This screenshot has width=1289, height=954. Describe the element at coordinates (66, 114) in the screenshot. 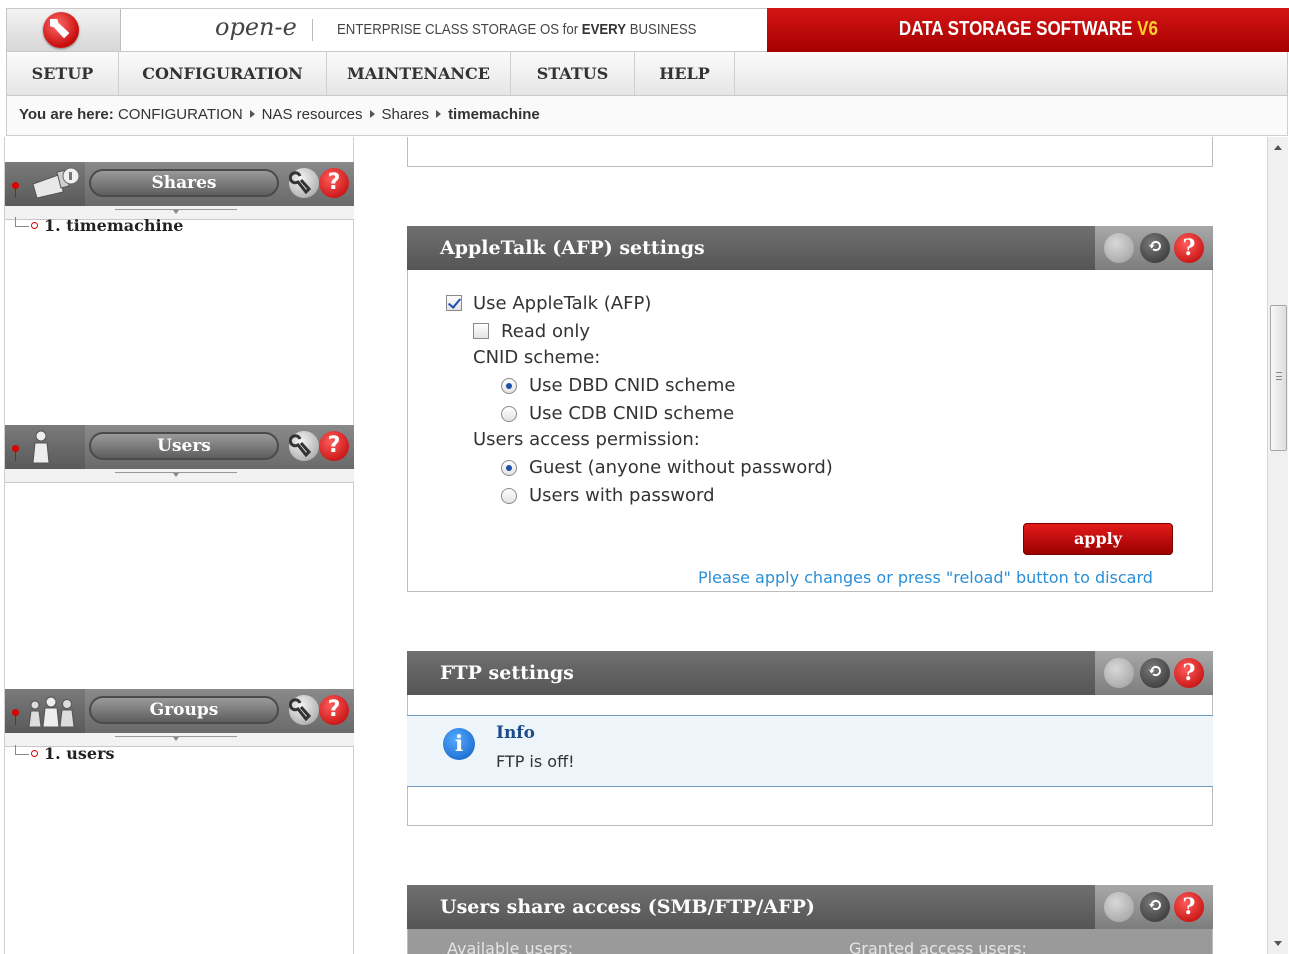

I see `breadcrumb-prefix: You are here:` at that location.